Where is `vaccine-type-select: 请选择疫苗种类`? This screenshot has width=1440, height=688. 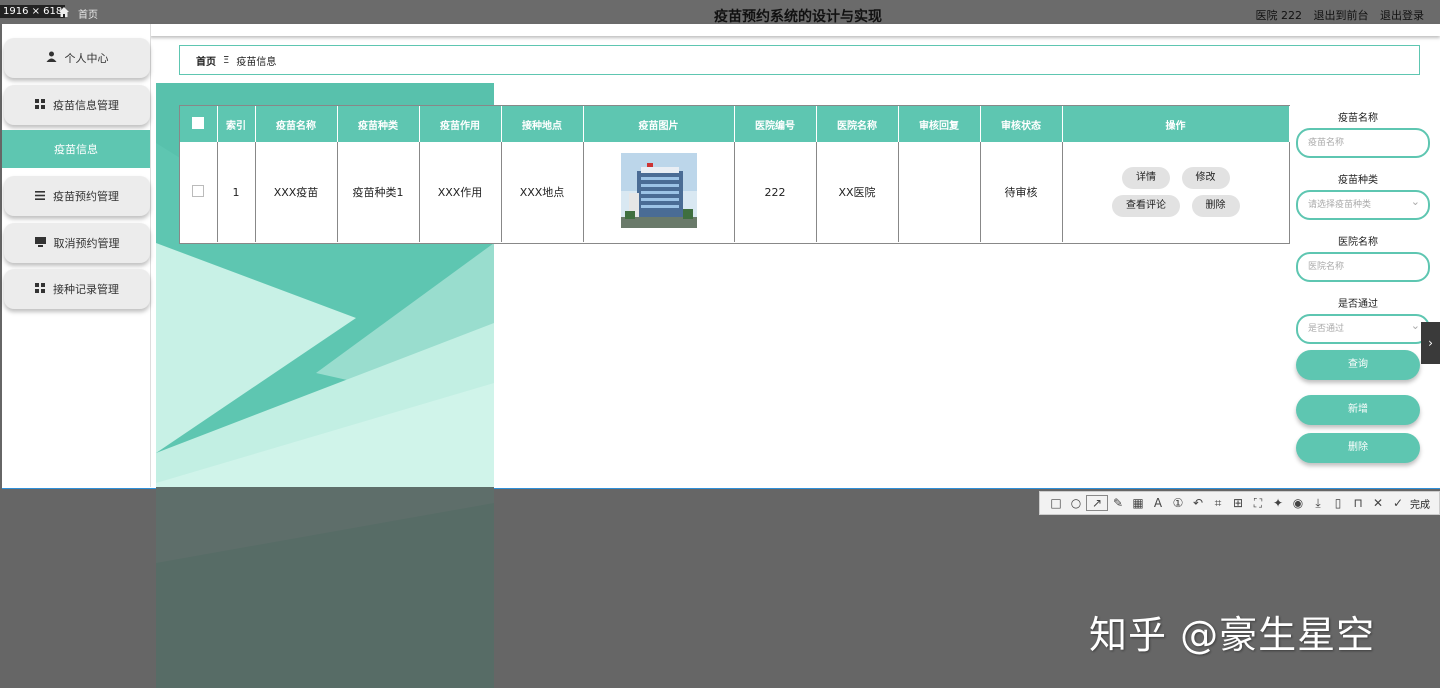 vaccine-type-select: 请选择疫苗种类 is located at coordinates (1363, 204).